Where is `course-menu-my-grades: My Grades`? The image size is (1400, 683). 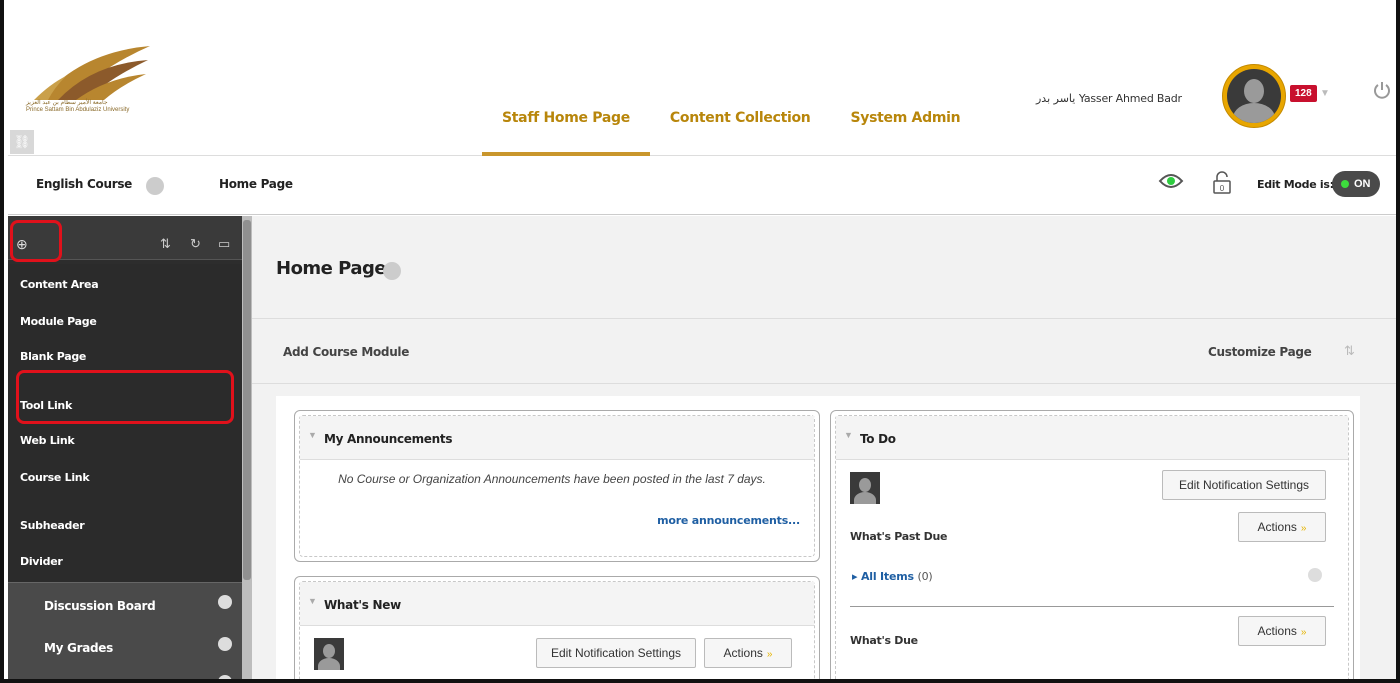
course-menu-my-grades: My Grades is located at coordinates (78, 648).